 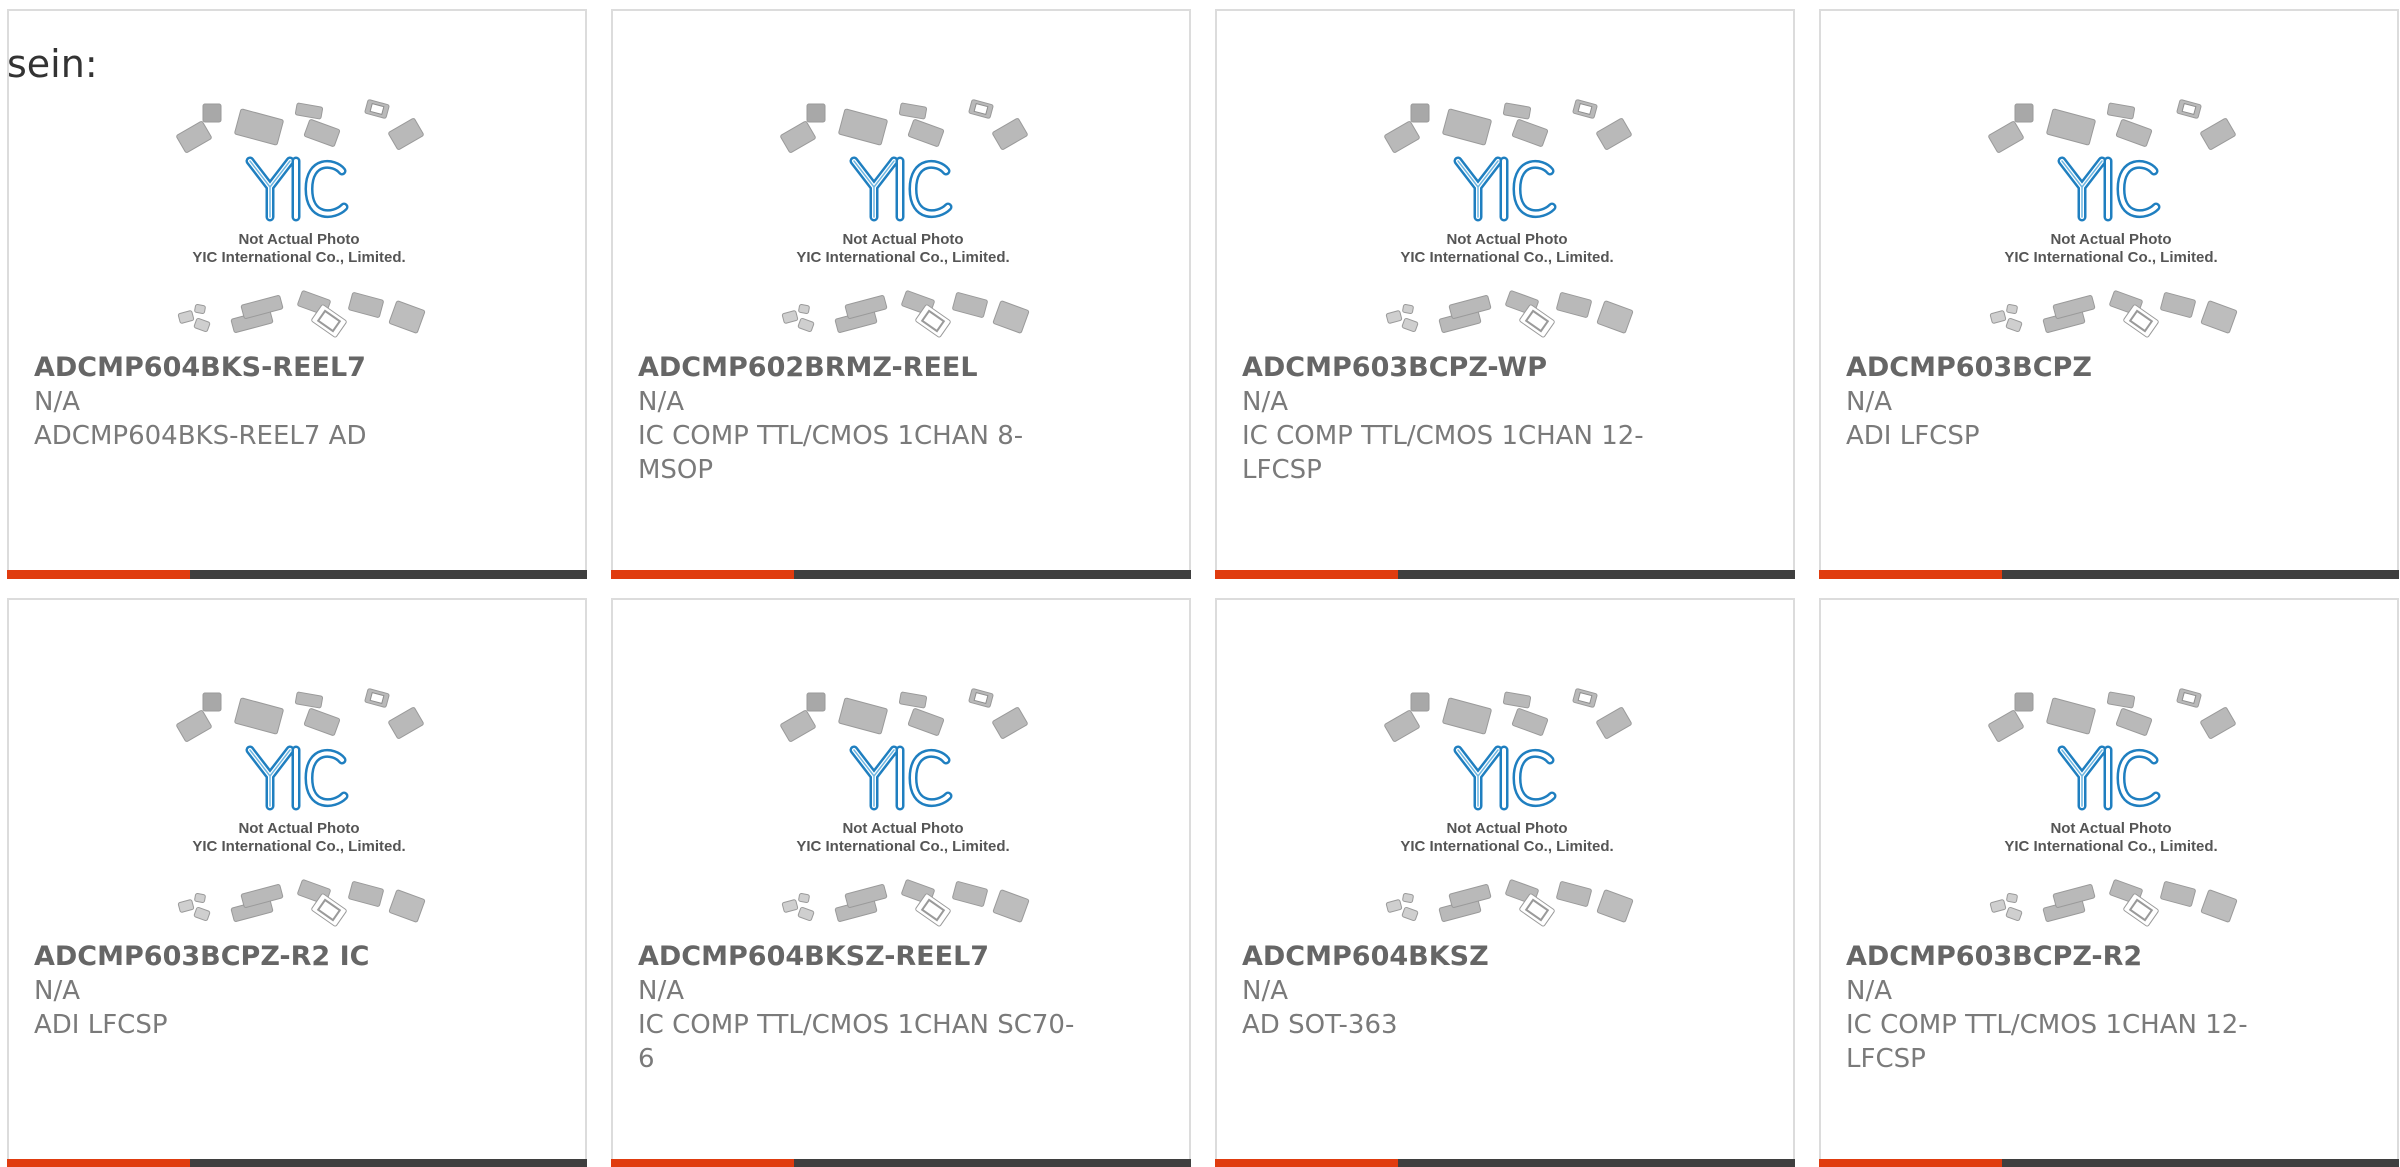 I want to click on product-info: ADCMP604BKSZ N/A AD SOT-363, so click(x=1462, y=991).